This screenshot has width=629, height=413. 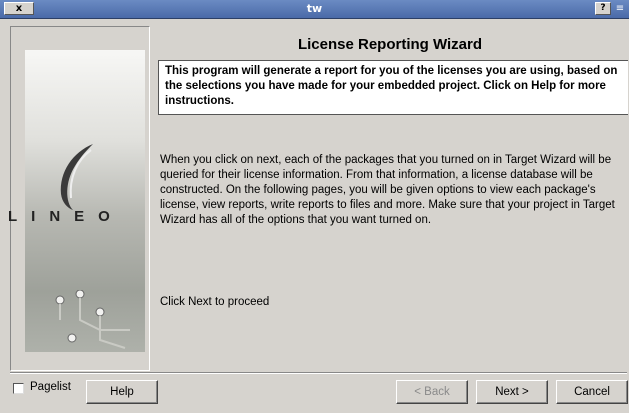 I want to click on circuit-graphic-icon, so click(x=92, y=319).